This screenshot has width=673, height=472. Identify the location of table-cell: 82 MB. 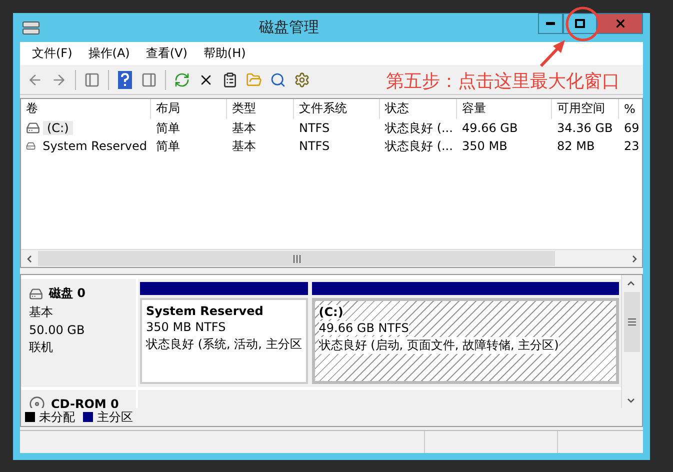
(576, 146).